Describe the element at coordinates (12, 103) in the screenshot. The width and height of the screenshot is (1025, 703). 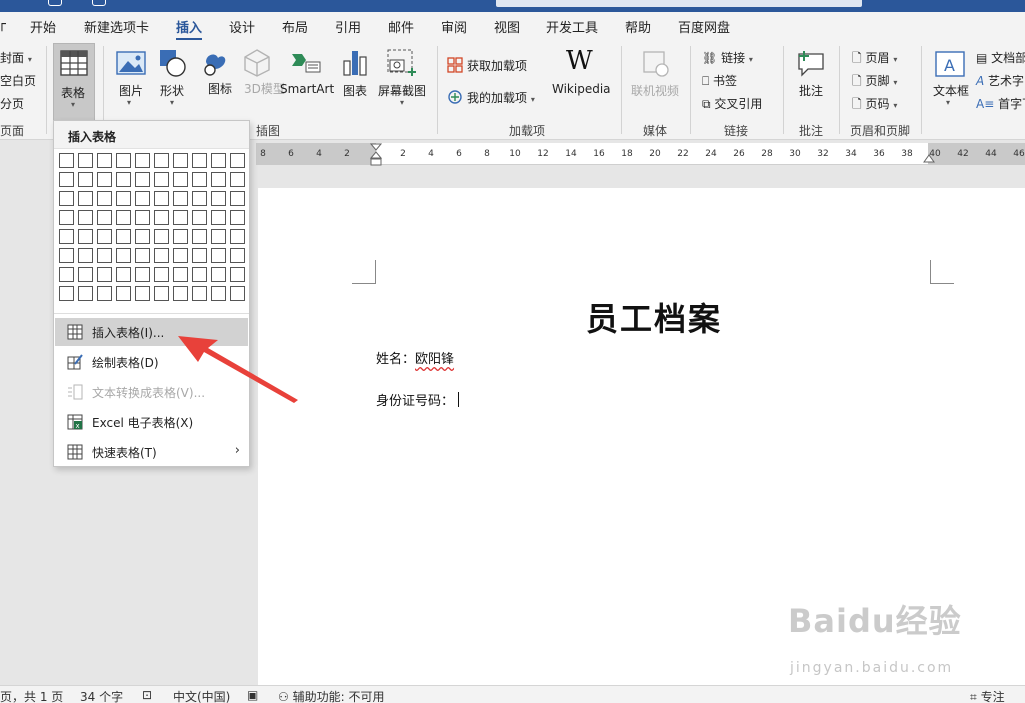
I see `page-break-button: 分页` at that location.